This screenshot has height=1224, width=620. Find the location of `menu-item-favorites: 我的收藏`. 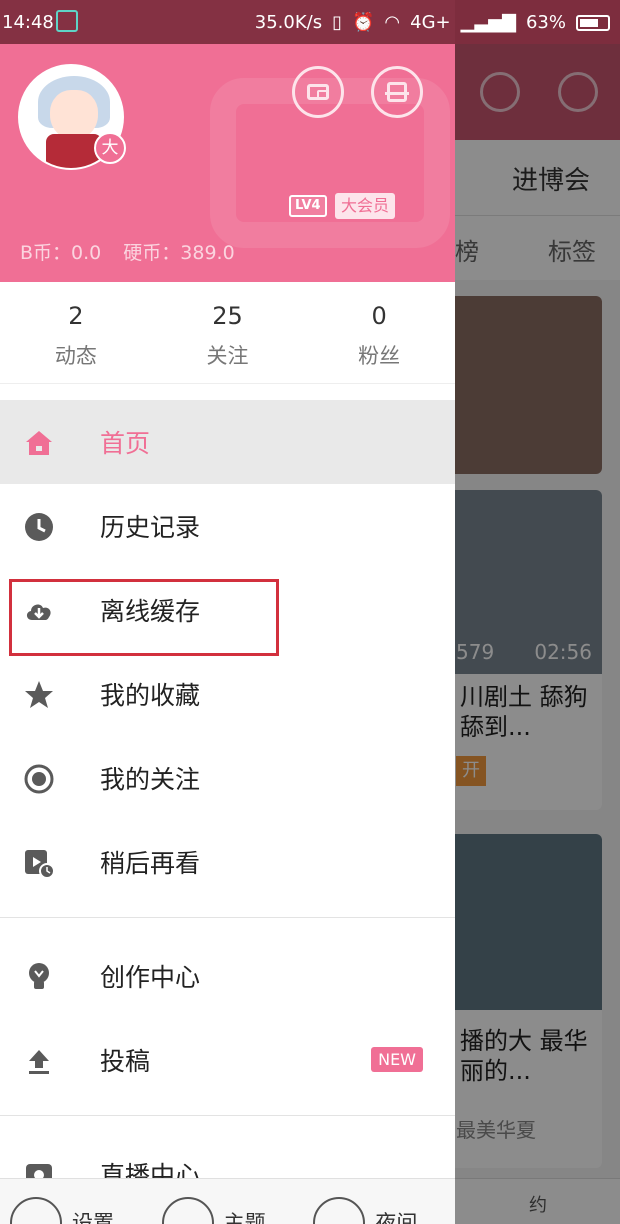

menu-item-favorites: 我的收藏 is located at coordinates (227, 694).